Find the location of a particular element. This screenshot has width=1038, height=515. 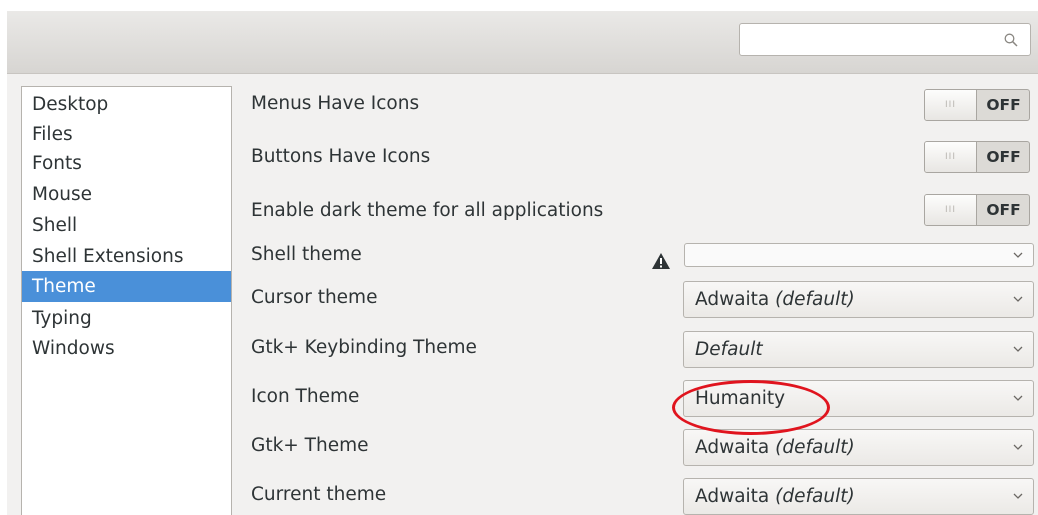

gtk-theme-label: Gtk+ Theme is located at coordinates (310, 445).